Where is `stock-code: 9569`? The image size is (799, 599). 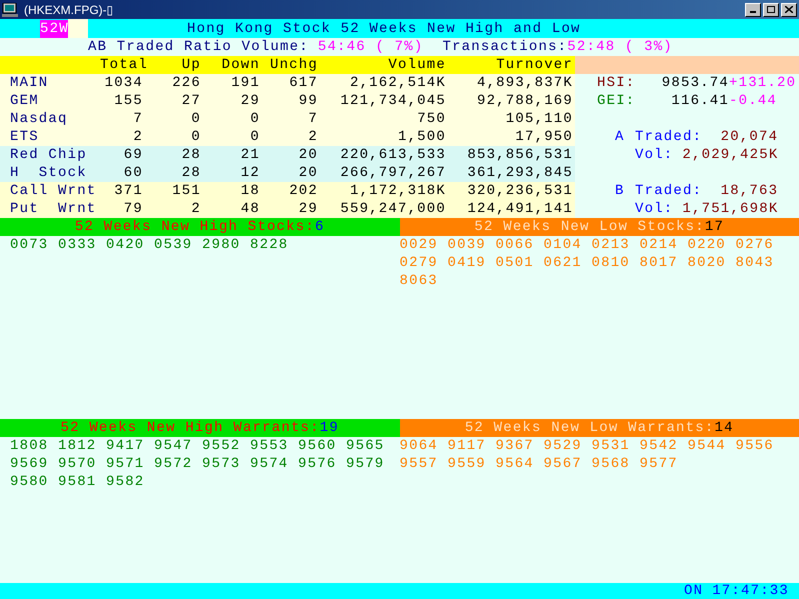 stock-code: 9569 is located at coordinates (29, 464).